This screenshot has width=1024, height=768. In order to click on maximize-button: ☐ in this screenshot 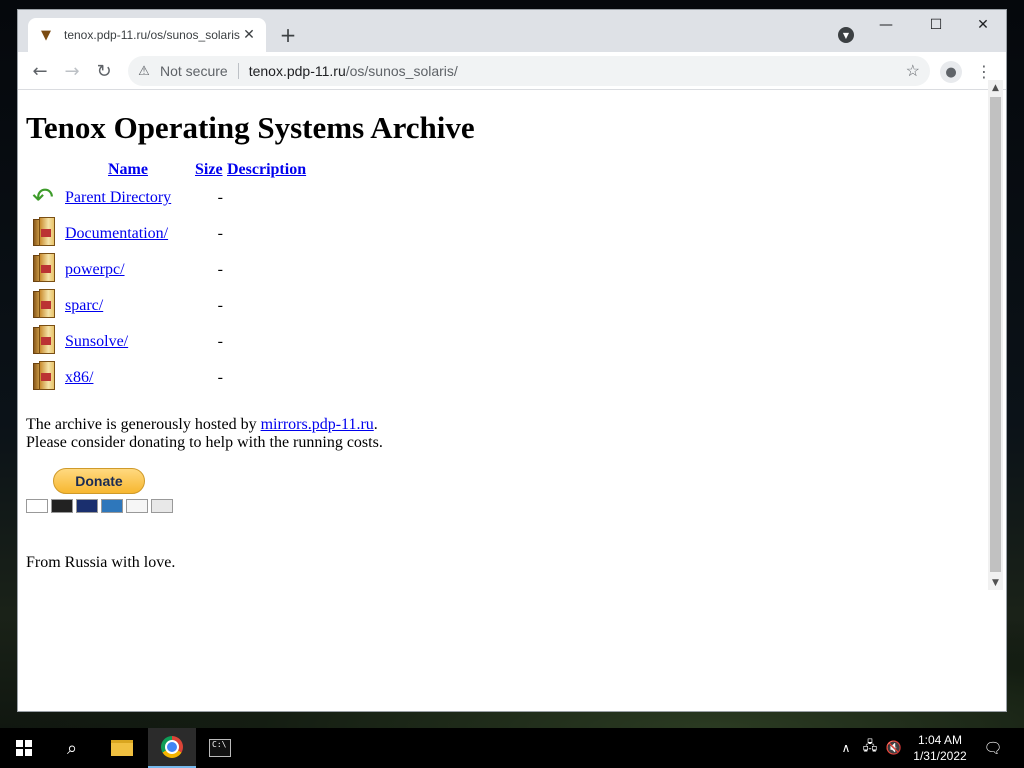, I will do `click(936, 25)`.